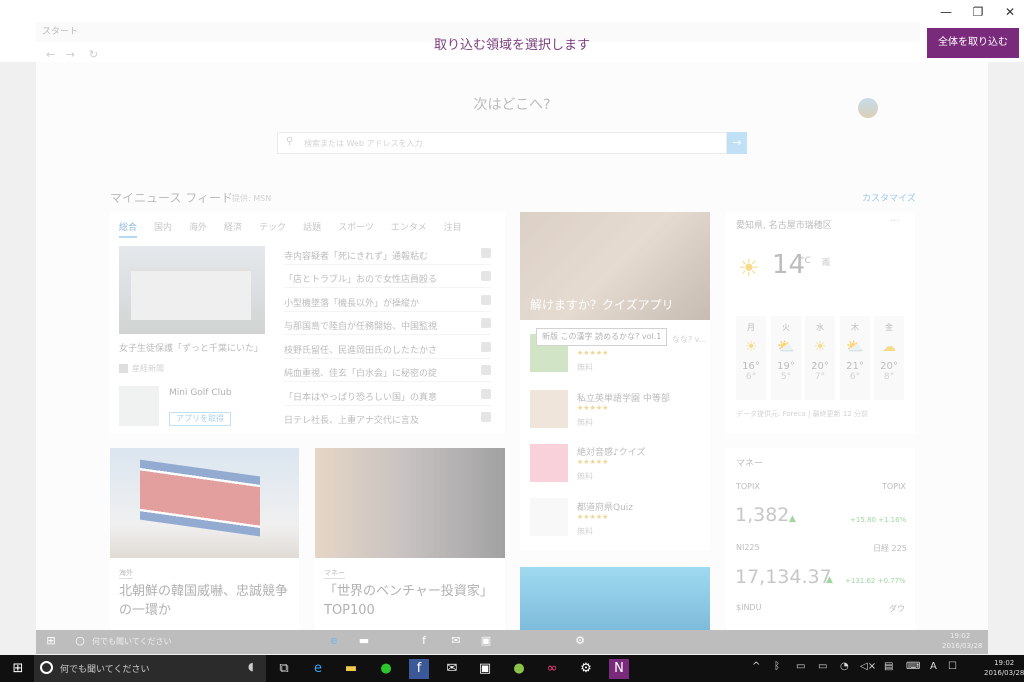 Image resolution: width=1024 pixels, height=682 pixels. I want to click on task-view-icon: ⧉, so click(284, 669).